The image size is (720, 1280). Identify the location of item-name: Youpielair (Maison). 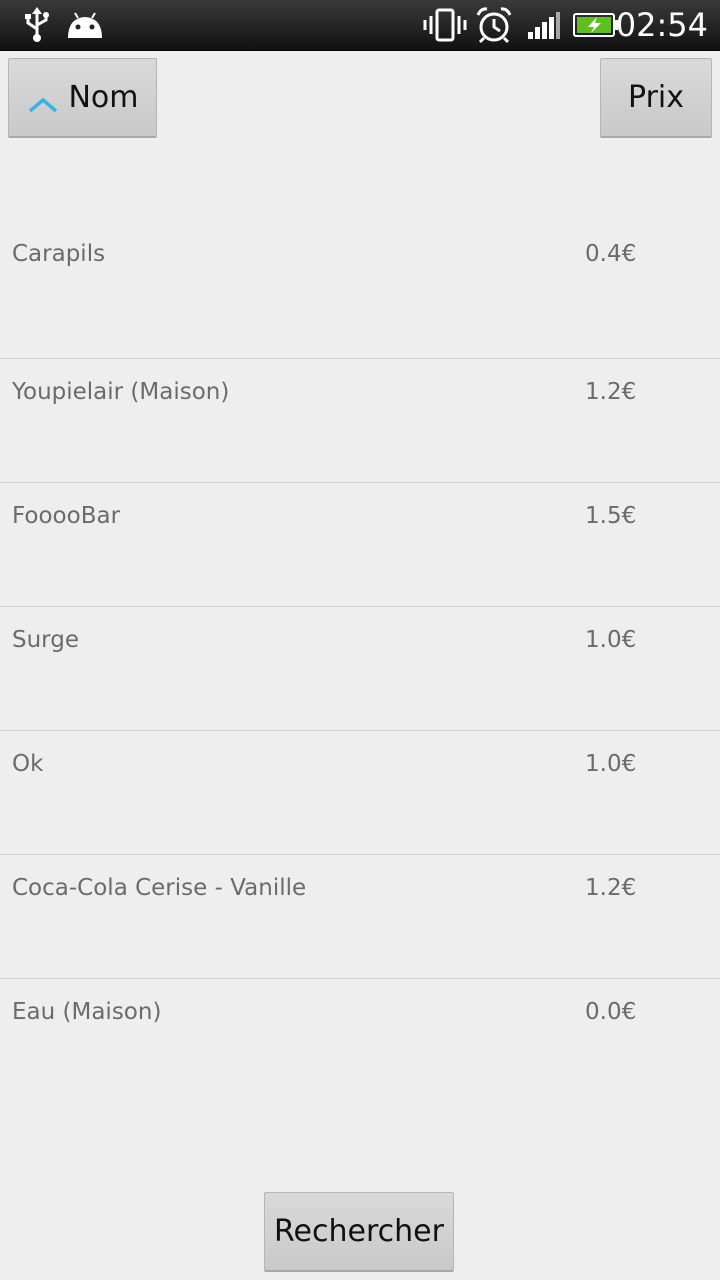
(121, 392).